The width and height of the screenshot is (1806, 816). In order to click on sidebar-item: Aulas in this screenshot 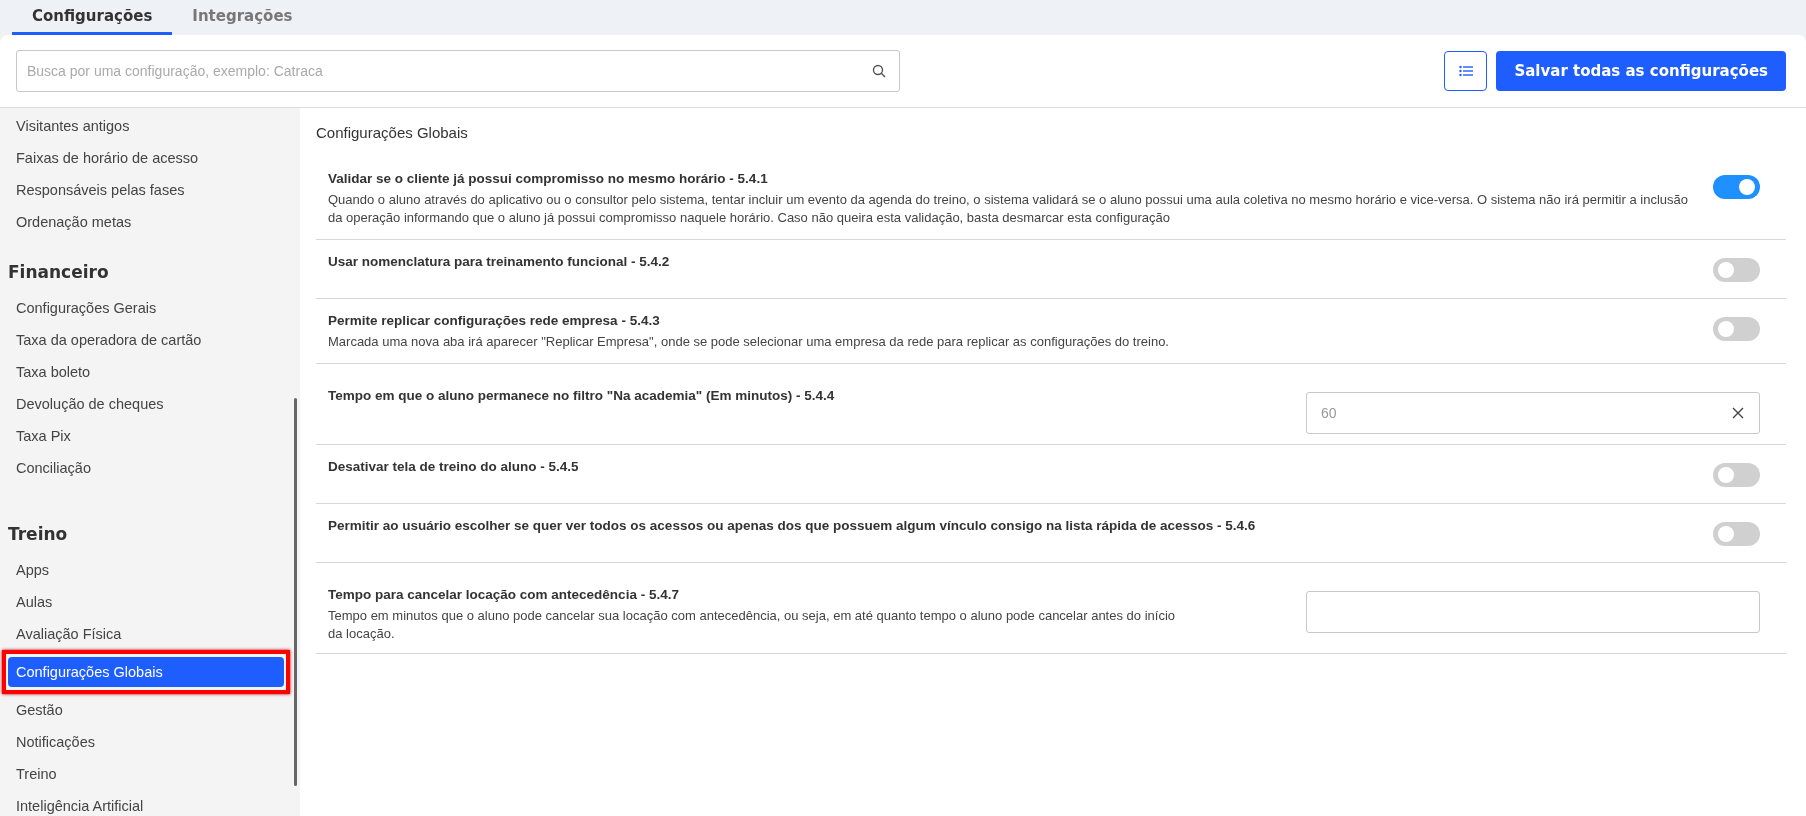, I will do `click(150, 602)`.